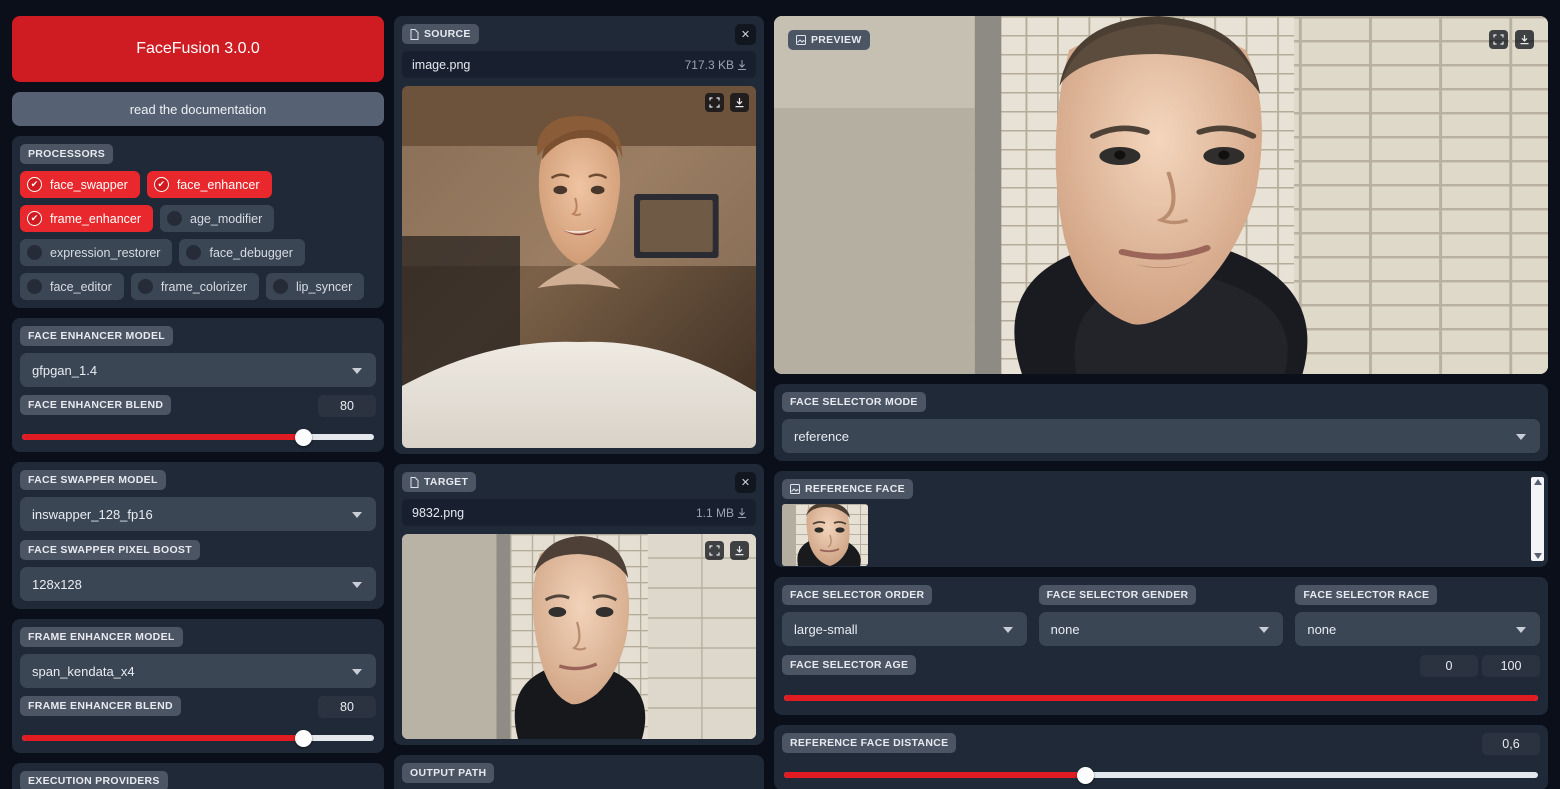  I want to click on face-selector-race-select: none, so click(1418, 629).